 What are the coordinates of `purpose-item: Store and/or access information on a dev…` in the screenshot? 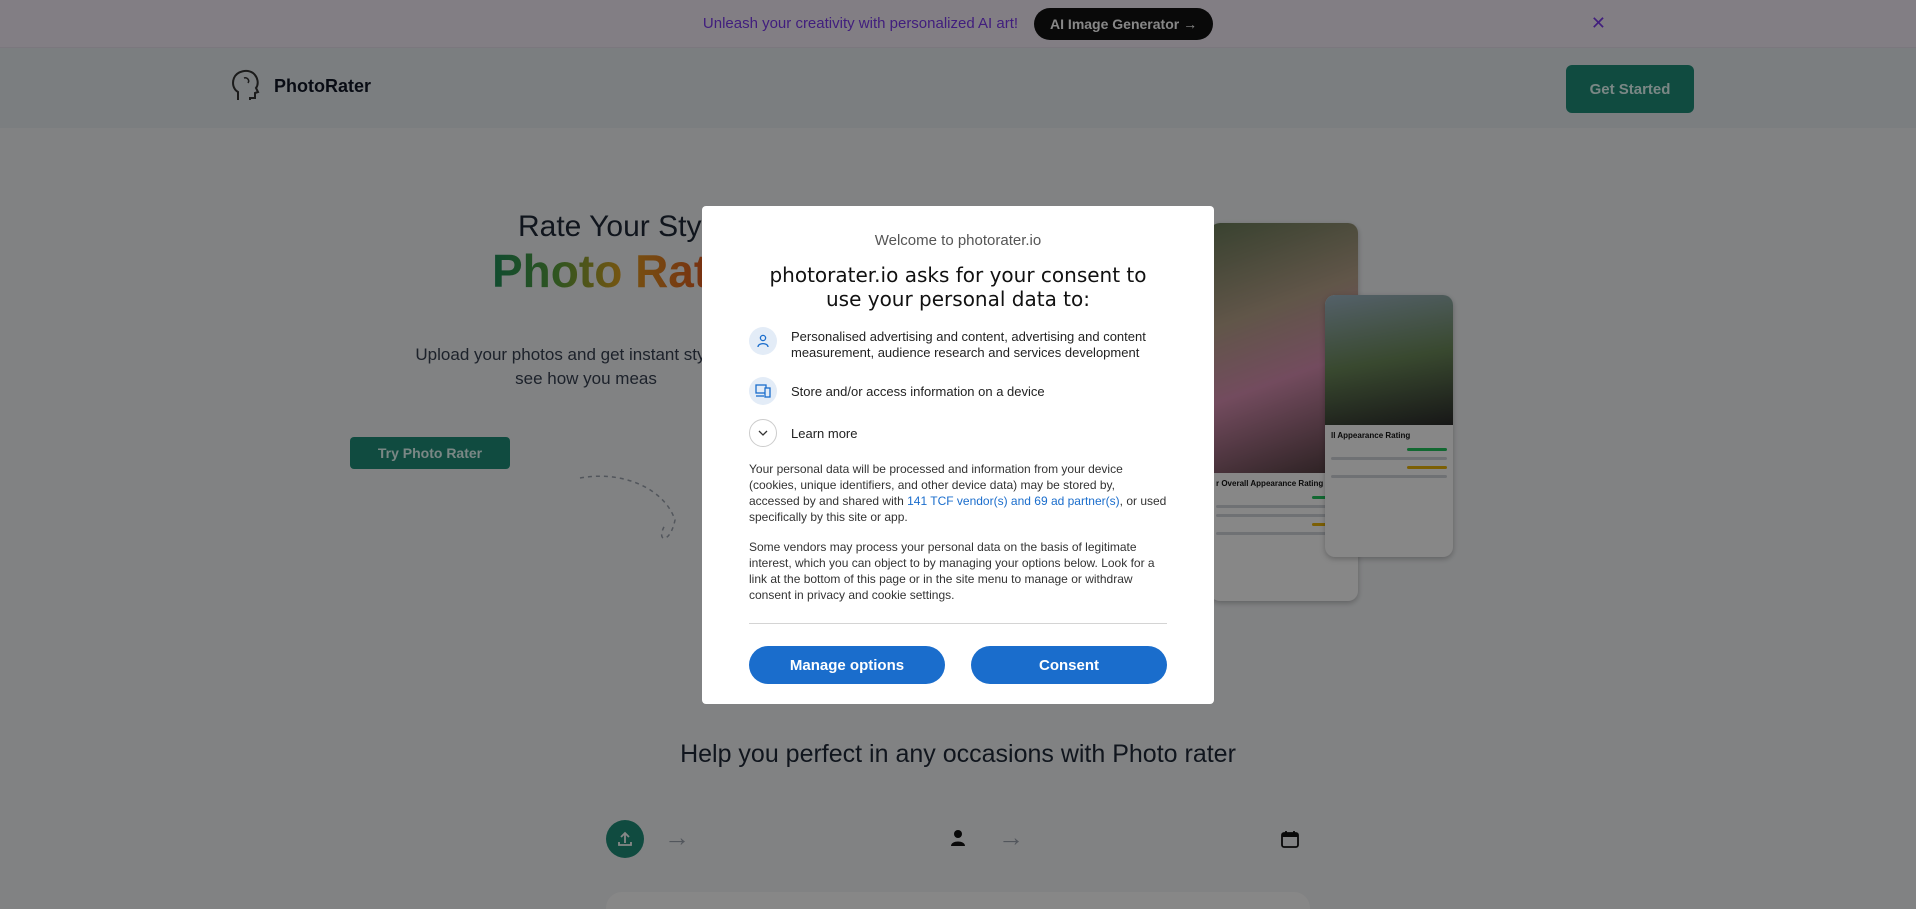 It's located at (958, 391).